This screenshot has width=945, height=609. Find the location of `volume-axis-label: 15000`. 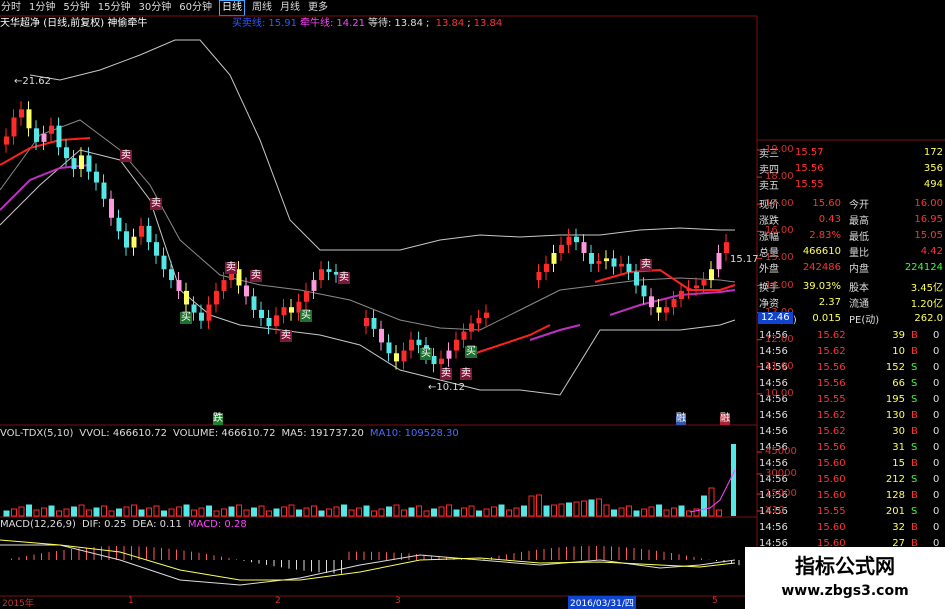

volume-axis-label: 15000 is located at coordinates (781, 493).